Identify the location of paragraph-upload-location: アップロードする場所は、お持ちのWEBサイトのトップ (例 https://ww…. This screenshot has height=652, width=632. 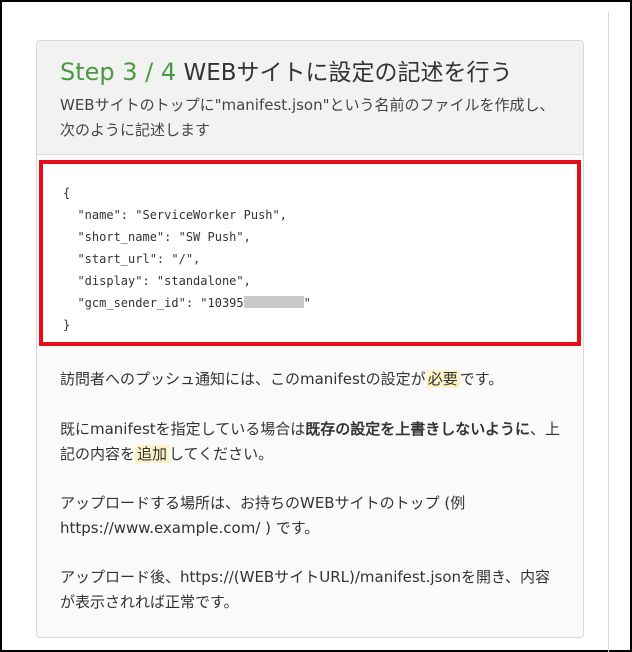
(263, 515).